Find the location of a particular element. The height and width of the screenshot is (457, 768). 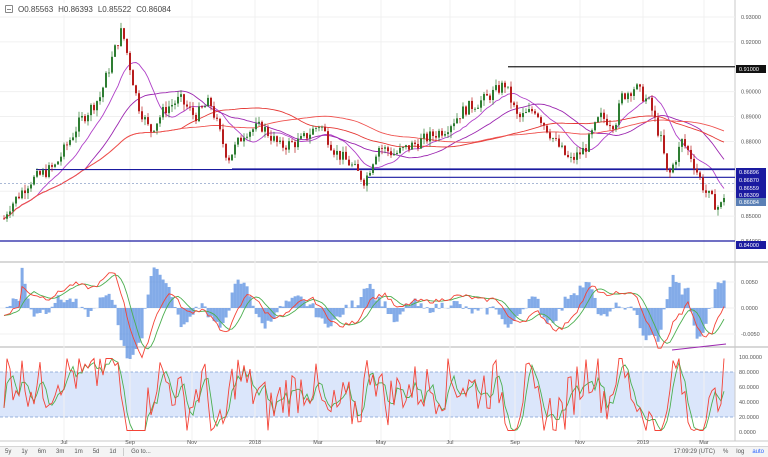

stochastic-axis-tick: 100.0000 is located at coordinates (750, 358).